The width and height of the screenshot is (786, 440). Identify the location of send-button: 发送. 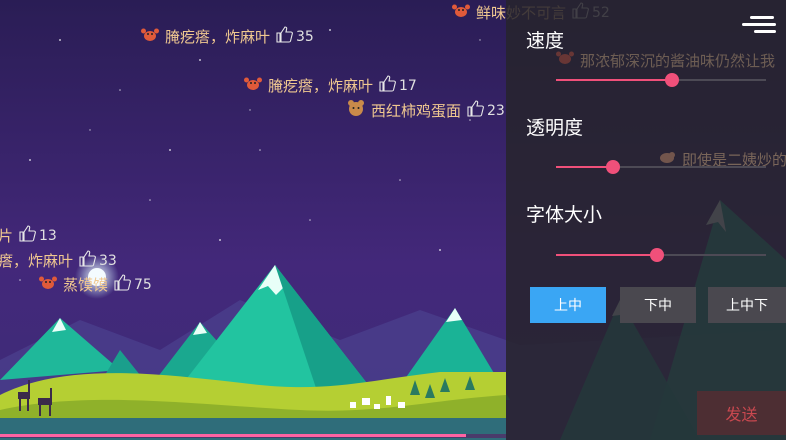
(741, 413).